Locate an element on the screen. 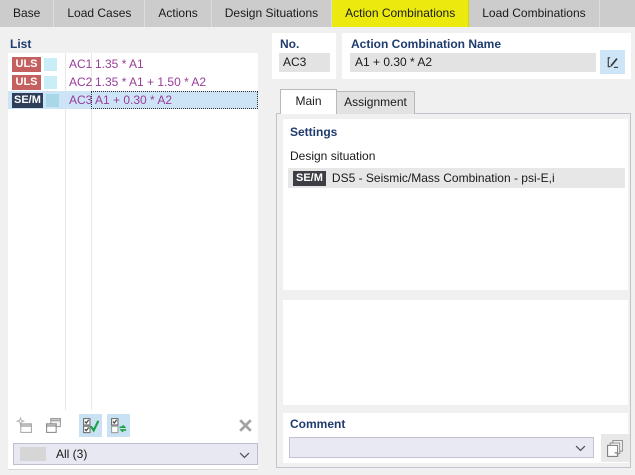  invert-selection-button is located at coordinates (118, 425).